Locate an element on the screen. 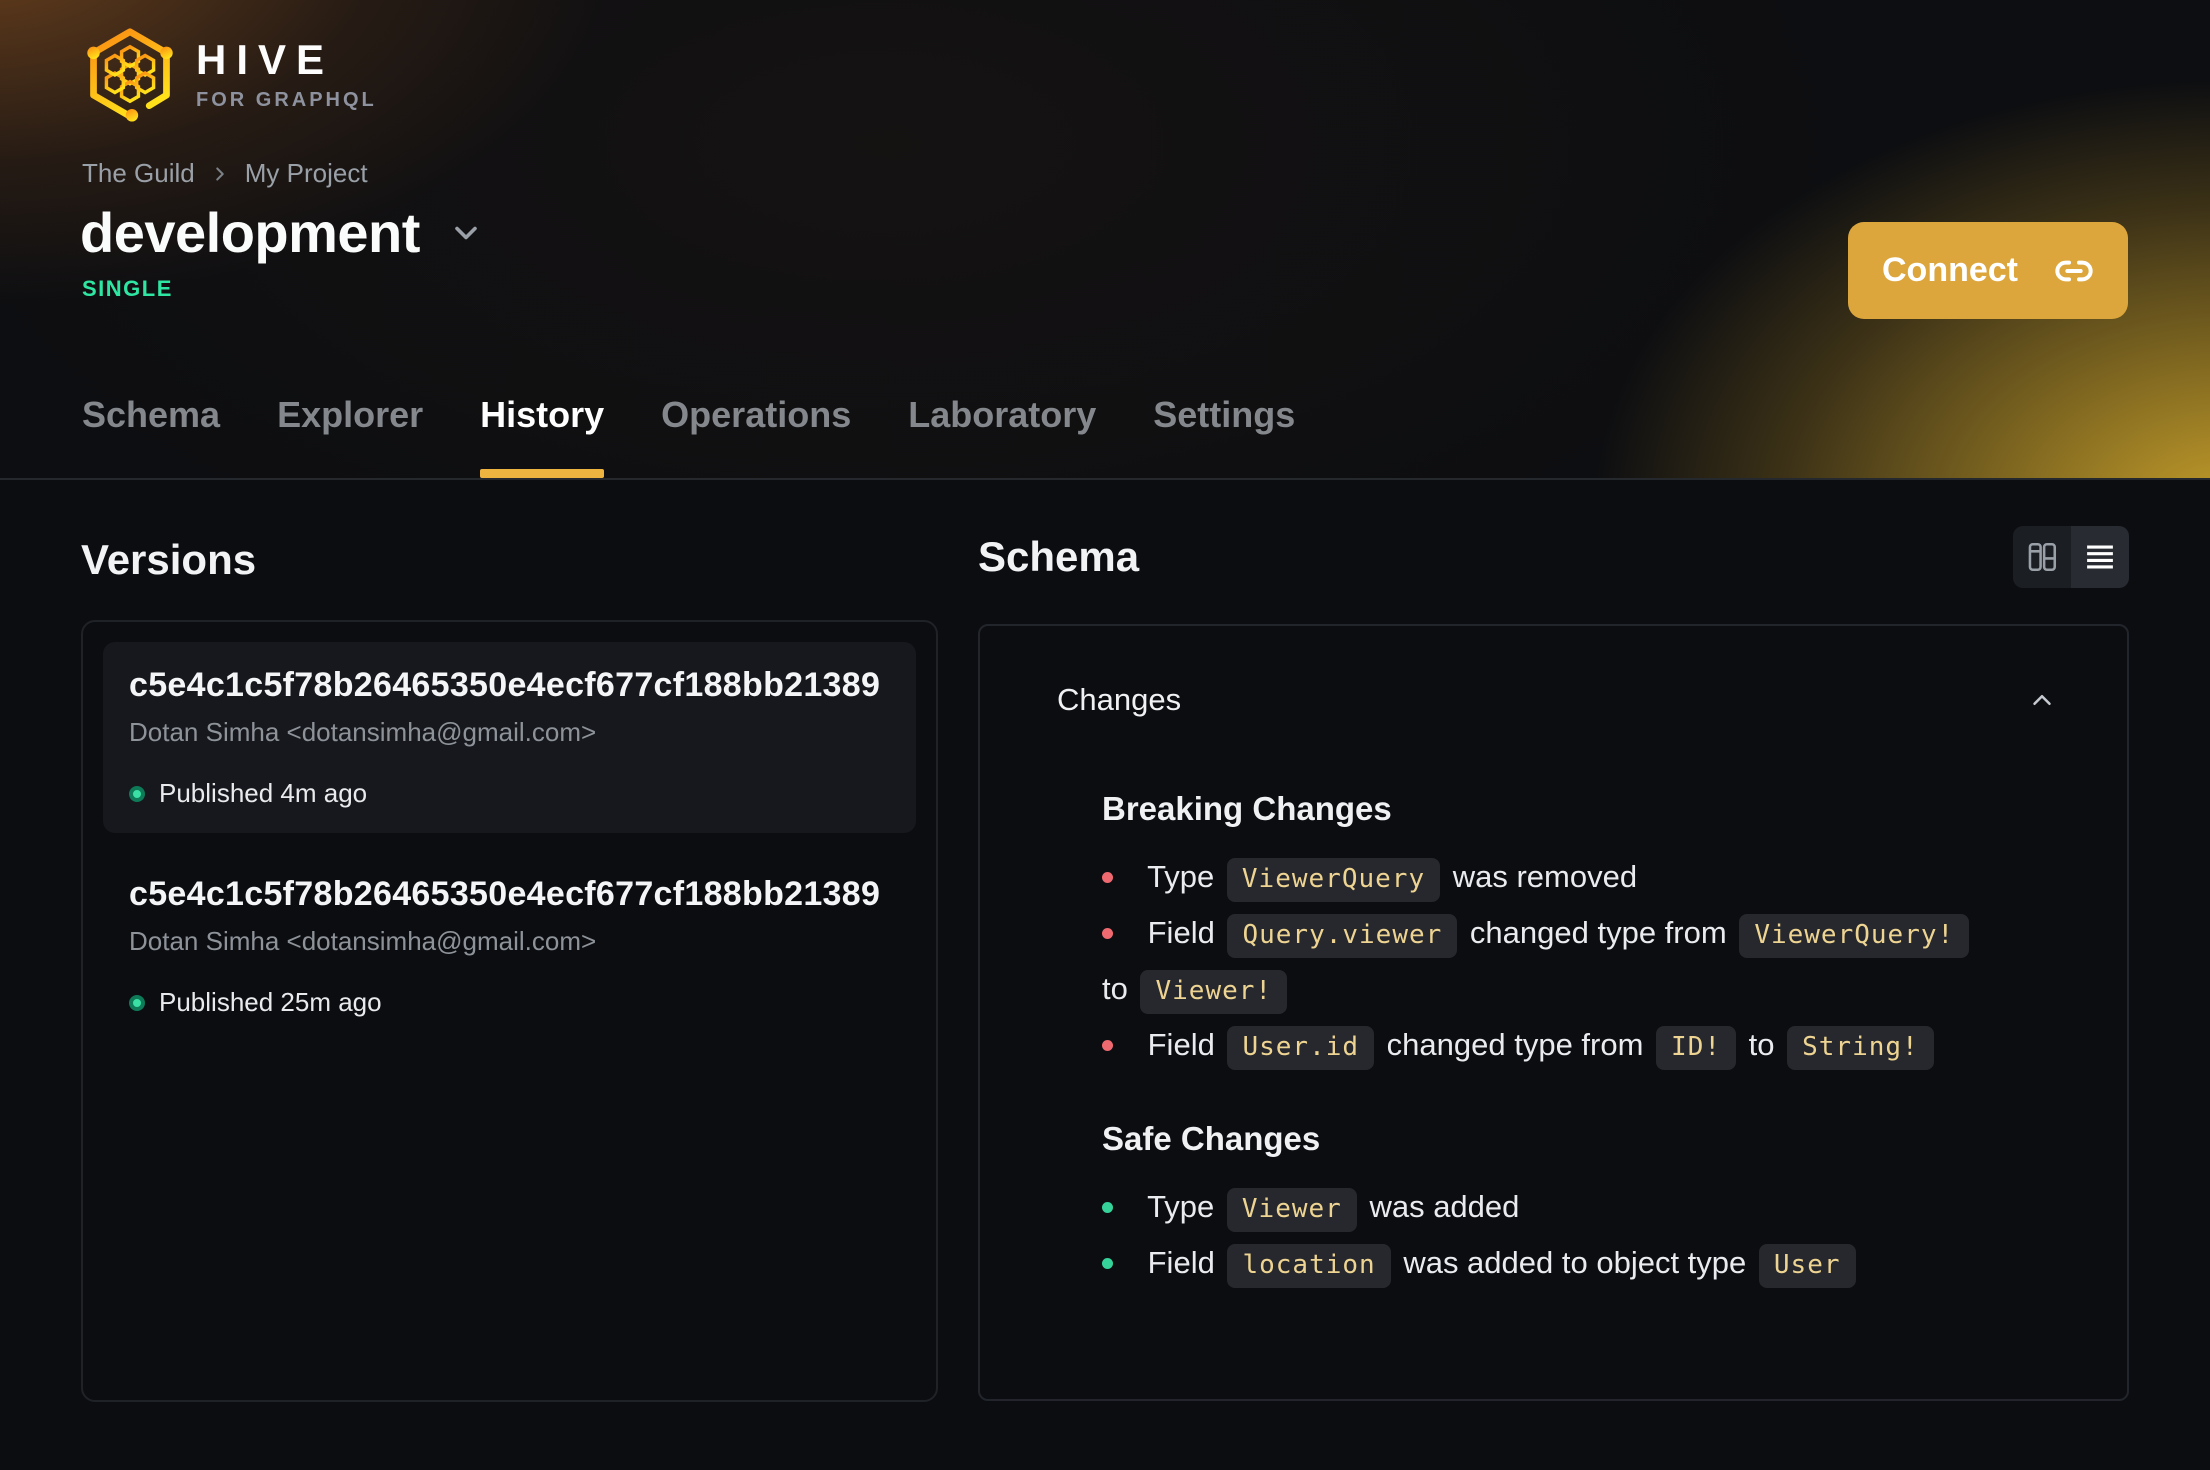  connect-label: Connect is located at coordinates (1950, 270).